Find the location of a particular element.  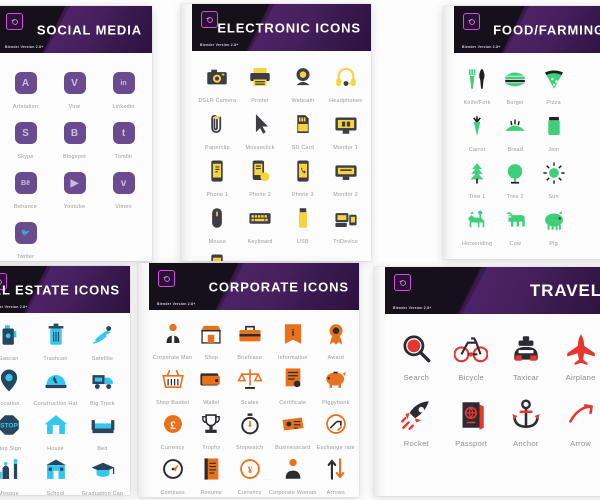

icon-cell: Satellite is located at coordinates (102, 340).